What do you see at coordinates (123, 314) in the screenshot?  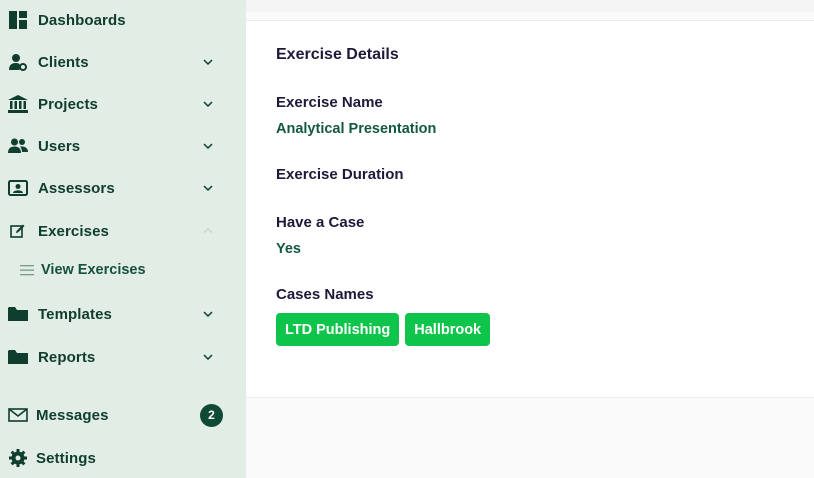 I see `sidebar-item-templates: Templates` at bounding box center [123, 314].